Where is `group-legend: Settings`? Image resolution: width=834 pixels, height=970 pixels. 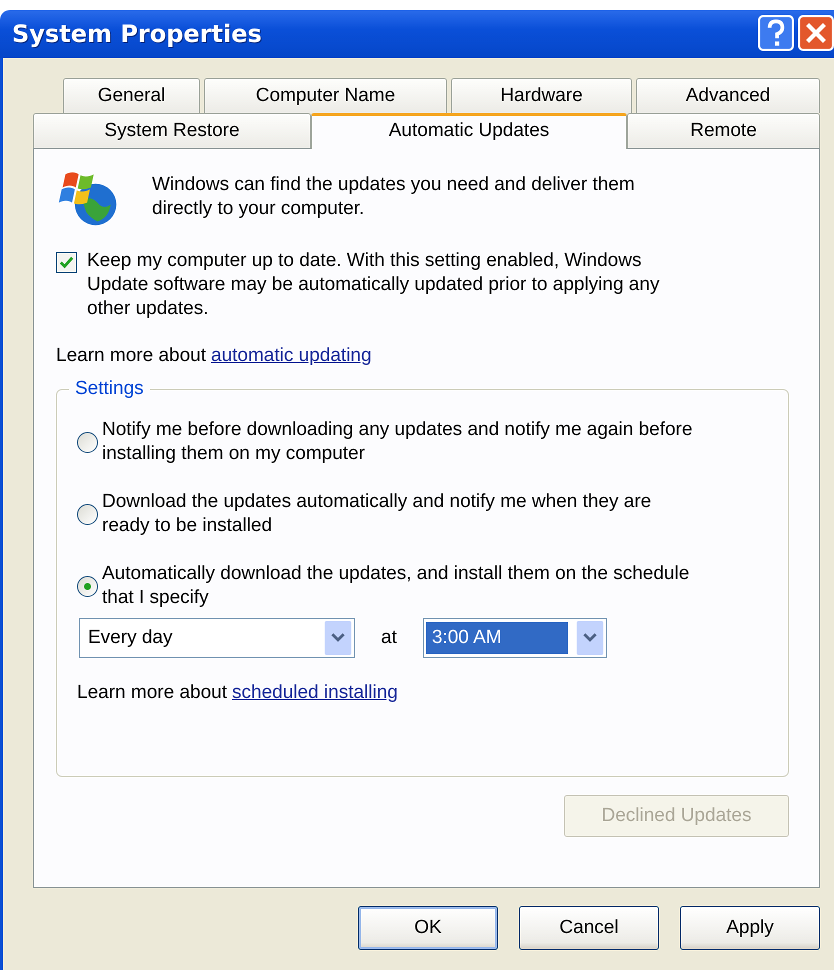
group-legend: Settings is located at coordinates (109, 389).